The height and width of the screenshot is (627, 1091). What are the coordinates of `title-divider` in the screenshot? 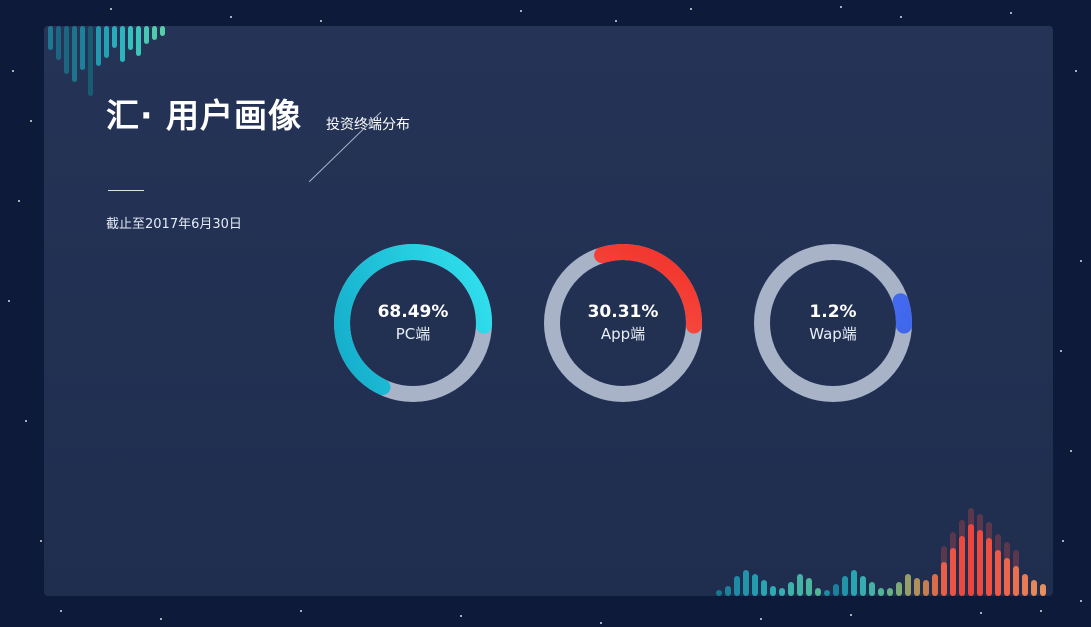 It's located at (126, 190).